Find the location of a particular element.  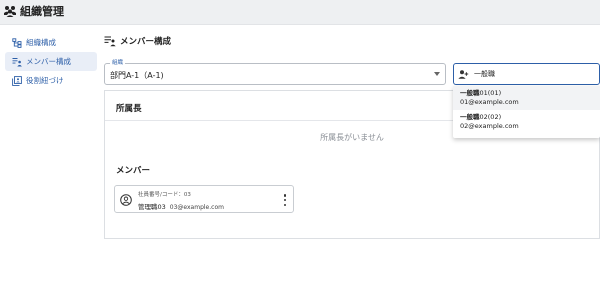

app-header: 組織管理 is located at coordinates (300, 11).